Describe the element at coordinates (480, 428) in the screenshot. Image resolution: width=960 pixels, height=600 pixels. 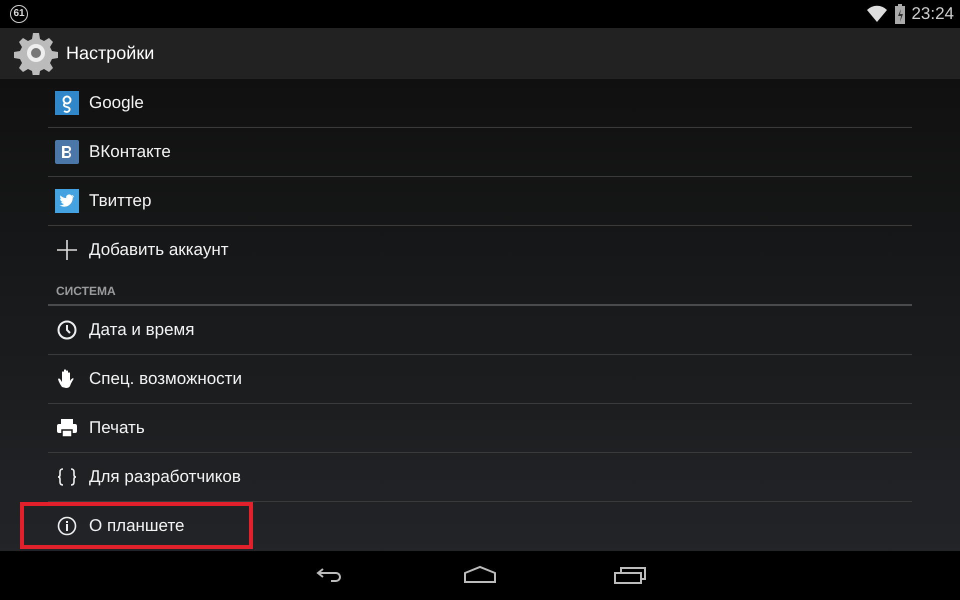
I see `settings-item: Печать` at that location.